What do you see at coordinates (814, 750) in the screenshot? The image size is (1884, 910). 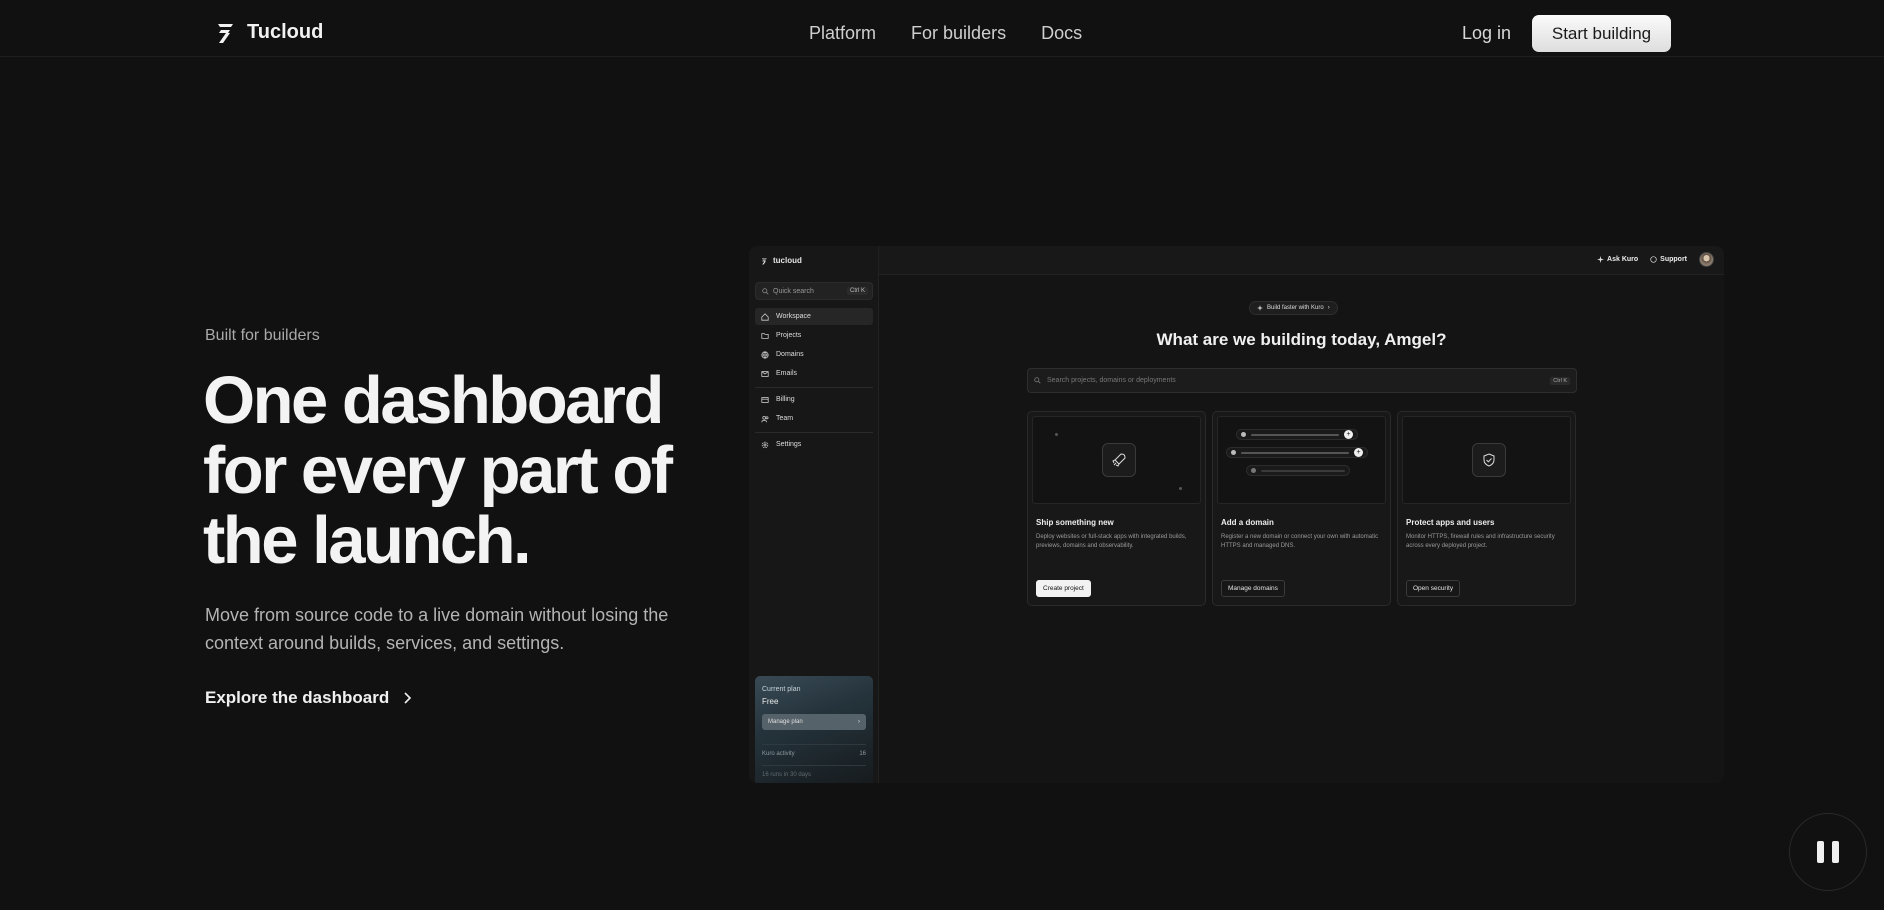 I see `kuro-activity-row: Kuro activity 16` at bounding box center [814, 750].